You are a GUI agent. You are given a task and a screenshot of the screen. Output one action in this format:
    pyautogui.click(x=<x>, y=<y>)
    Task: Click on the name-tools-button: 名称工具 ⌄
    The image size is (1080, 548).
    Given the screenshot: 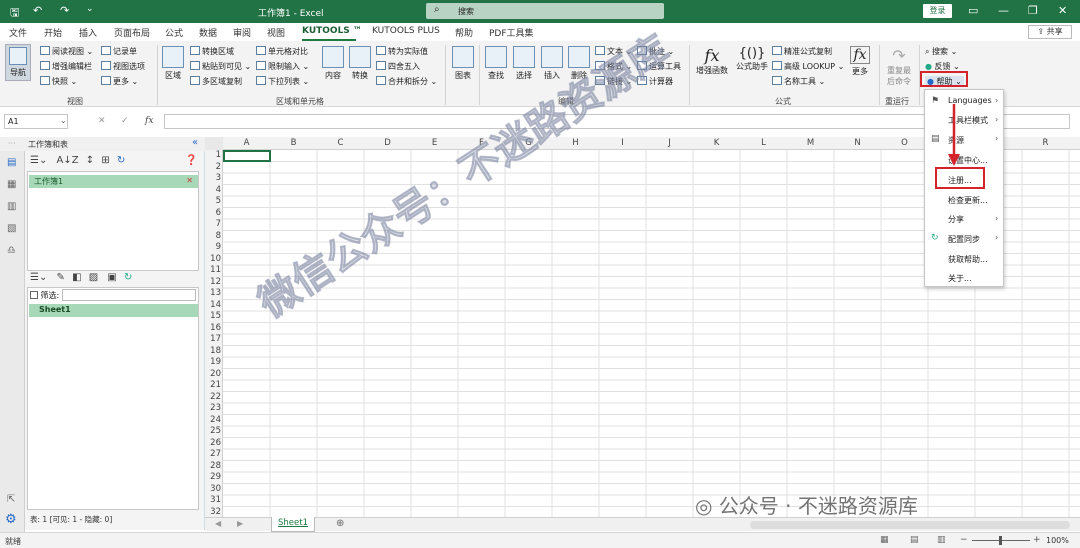 What is the action you would take?
    pyautogui.click(x=798, y=81)
    